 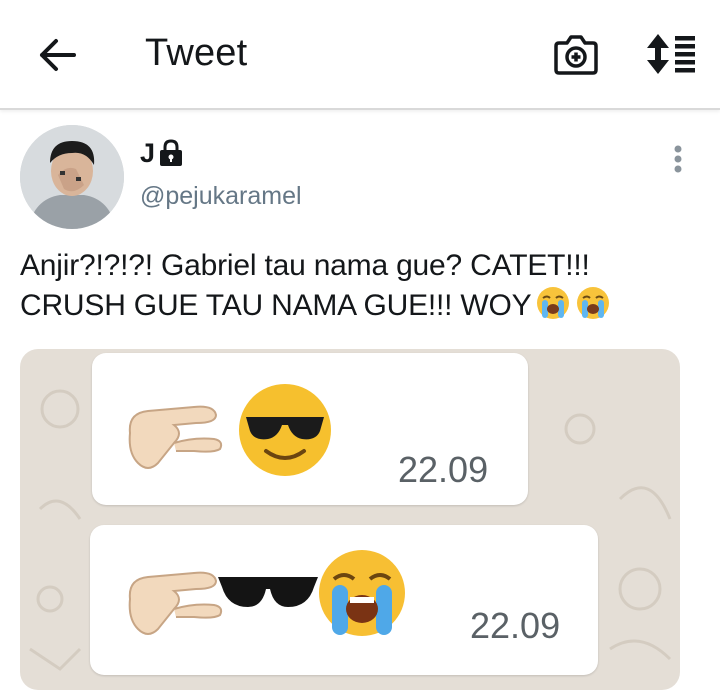 I want to click on avatar, so click(x=72, y=177).